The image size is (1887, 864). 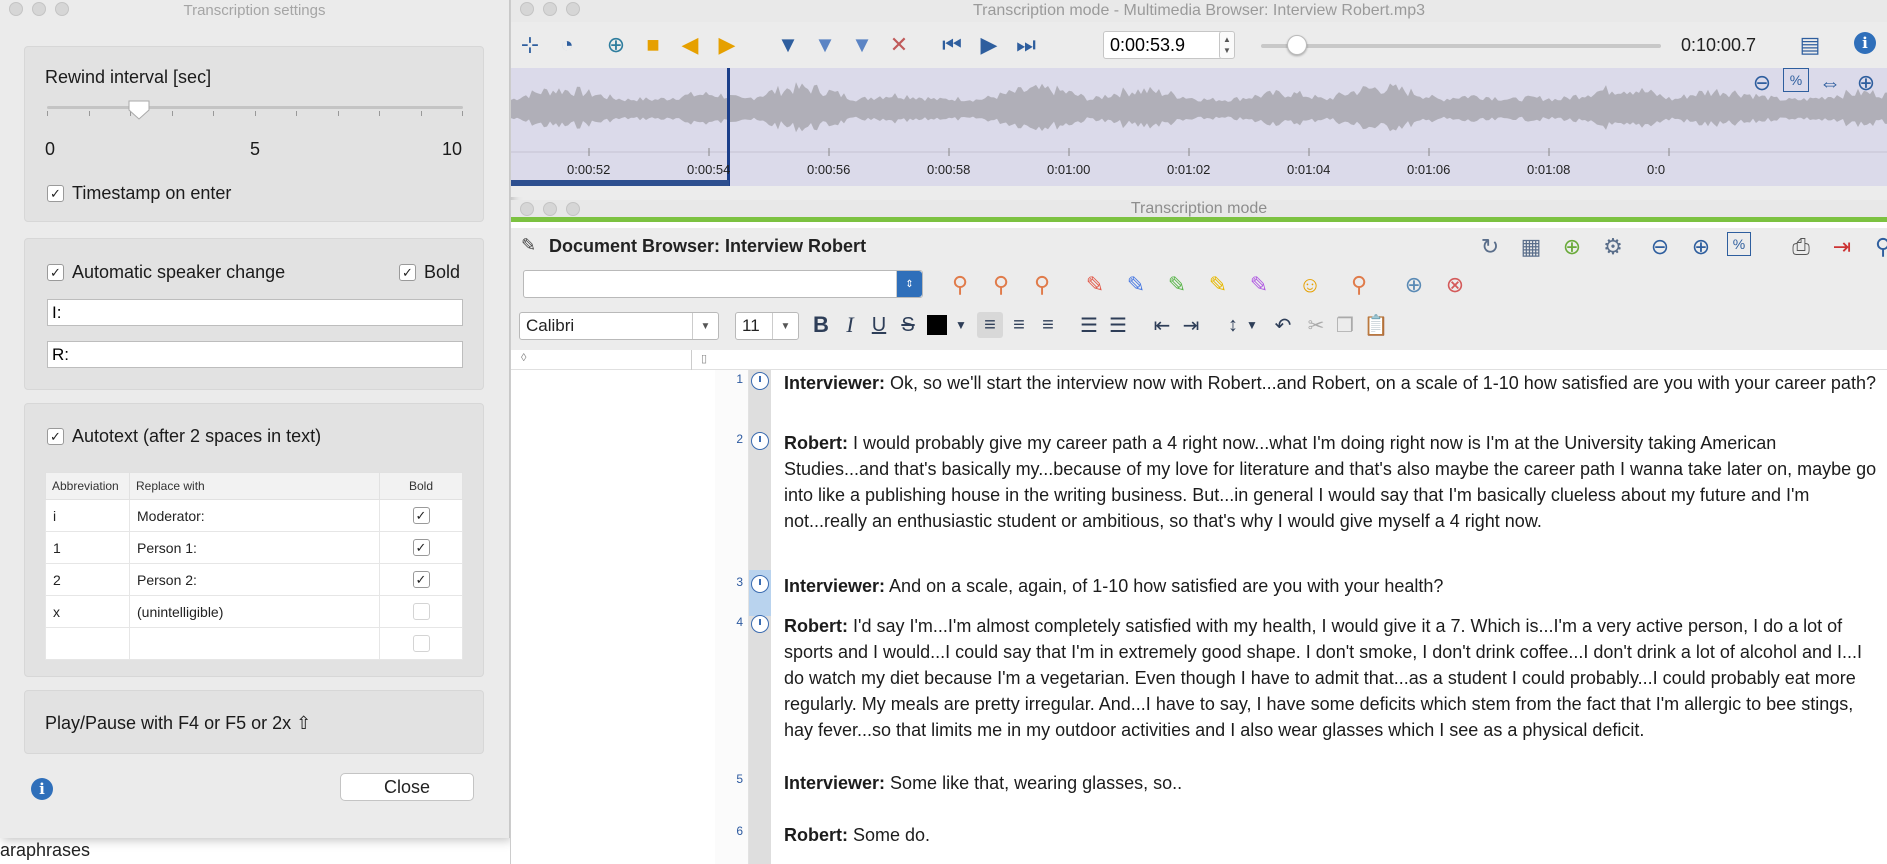 I want to click on replace-cell: Moderator:, so click(x=254, y=515).